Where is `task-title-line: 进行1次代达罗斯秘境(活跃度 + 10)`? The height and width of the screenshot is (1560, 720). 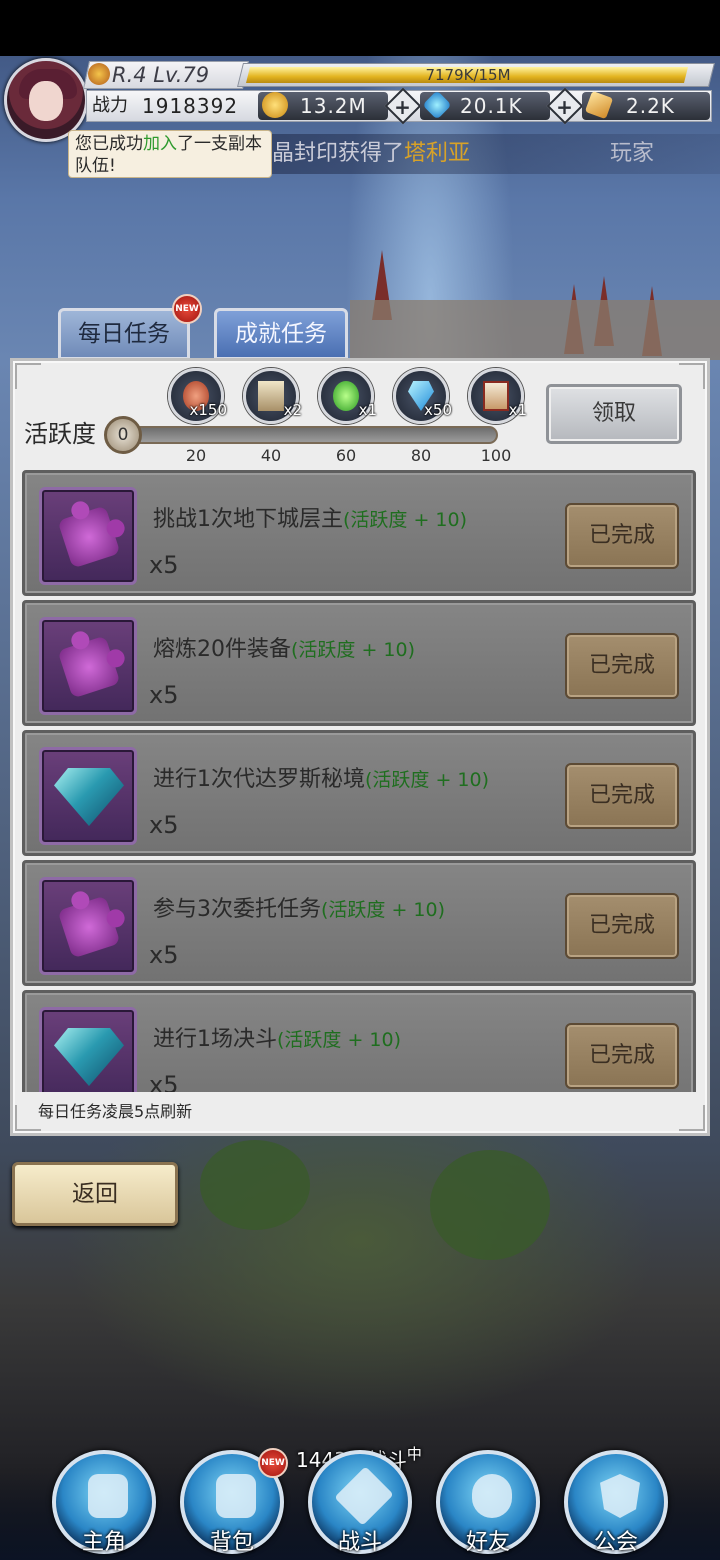 task-title-line: 进行1次代达罗斯秘境(活跃度 + 10) is located at coordinates (321, 777).